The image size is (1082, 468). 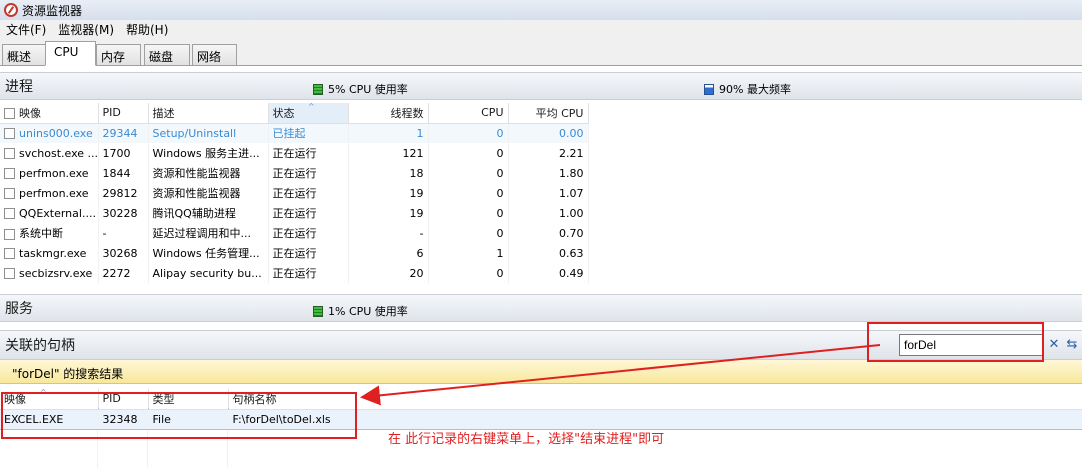 I want to click on tab-cpu: CPU, so click(x=70, y=53).